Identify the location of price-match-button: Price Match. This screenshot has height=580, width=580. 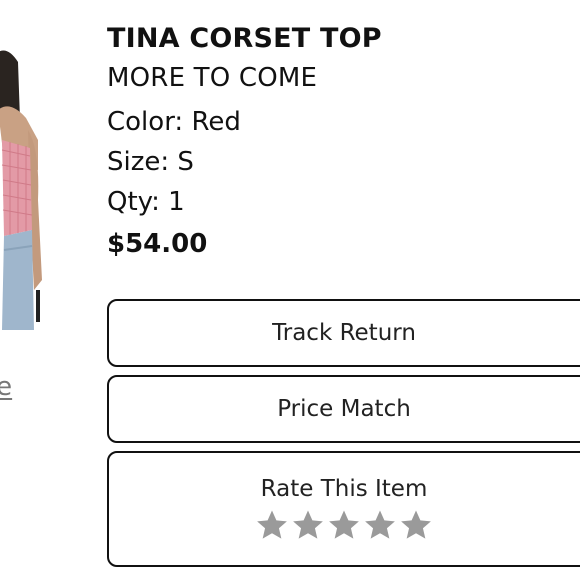
(343, 409).